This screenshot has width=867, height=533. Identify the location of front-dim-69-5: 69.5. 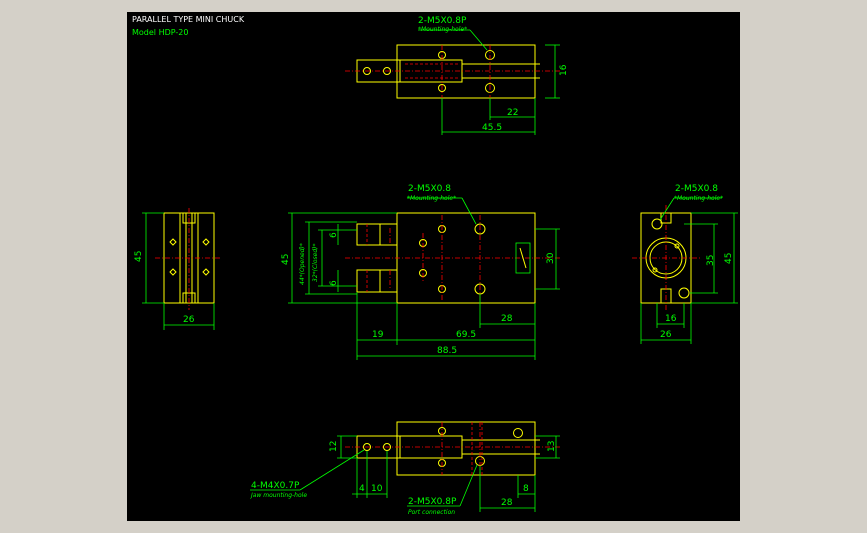
(466, 335).